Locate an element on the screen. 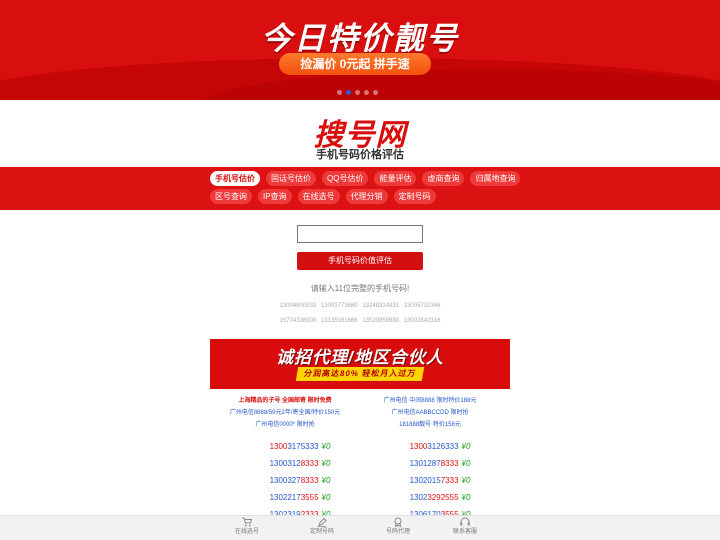 This screenshot has width=720, height=540. ad-link: 广州电信8888/59元2年/寄全国/特价150元 is located at coordinates (285, 413).